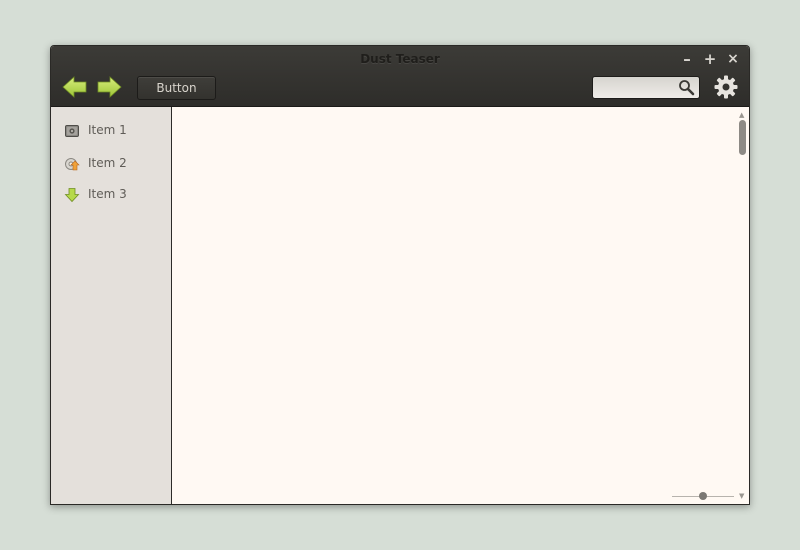  I want to click on zoom-slider-knob, so click(703, 496).